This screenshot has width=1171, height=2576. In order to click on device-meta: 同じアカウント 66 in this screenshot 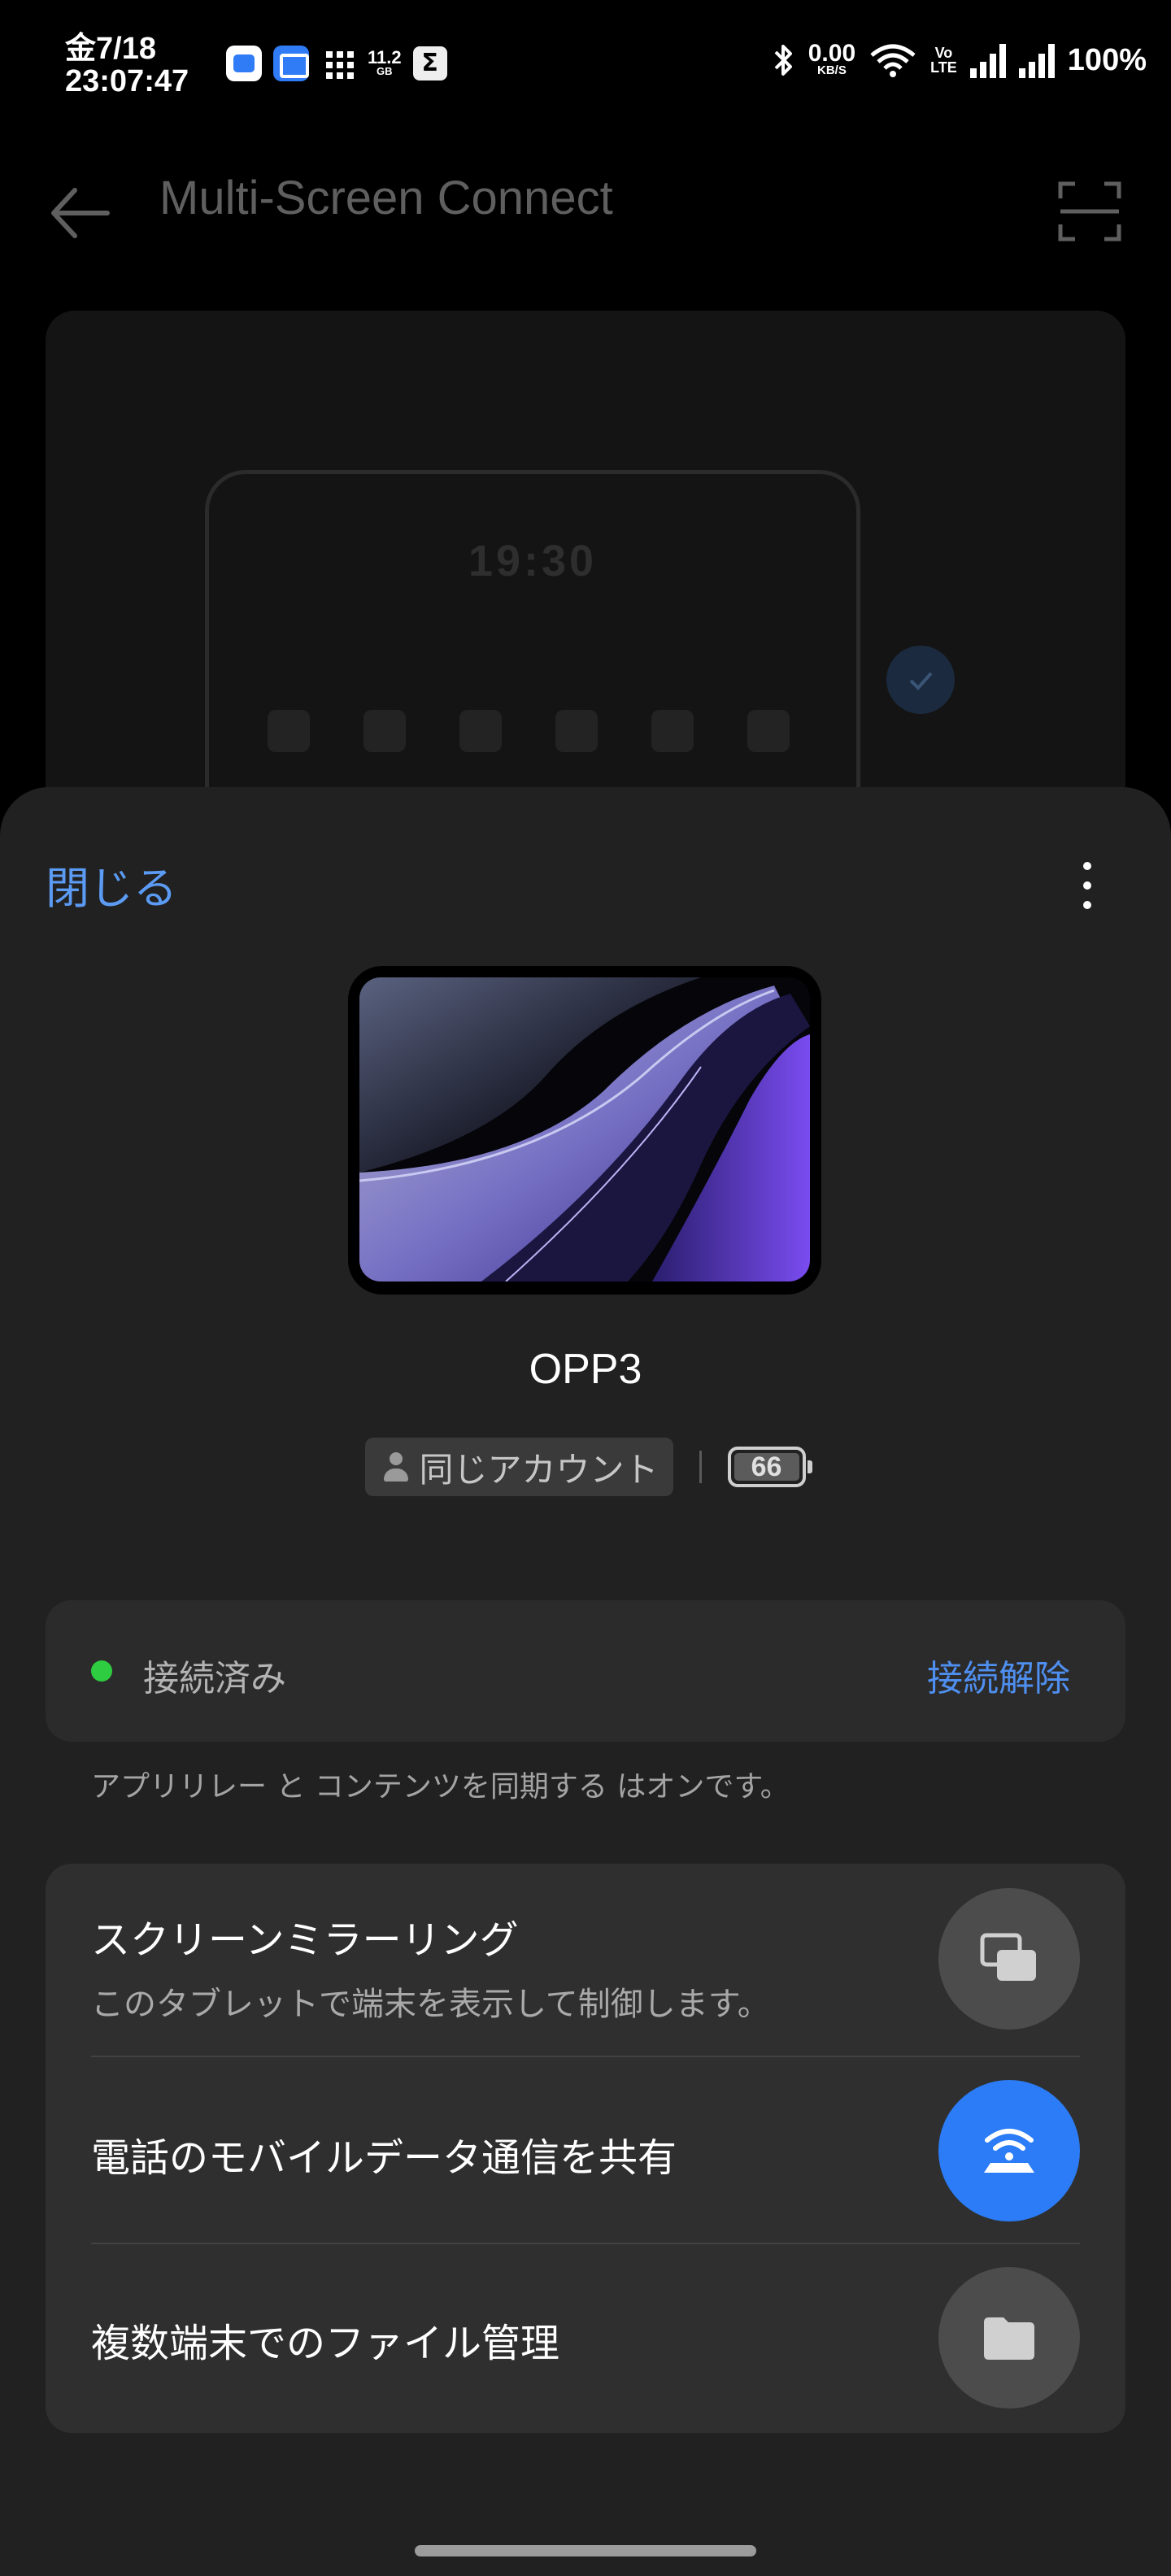, I will do `click(585, 1467)`.